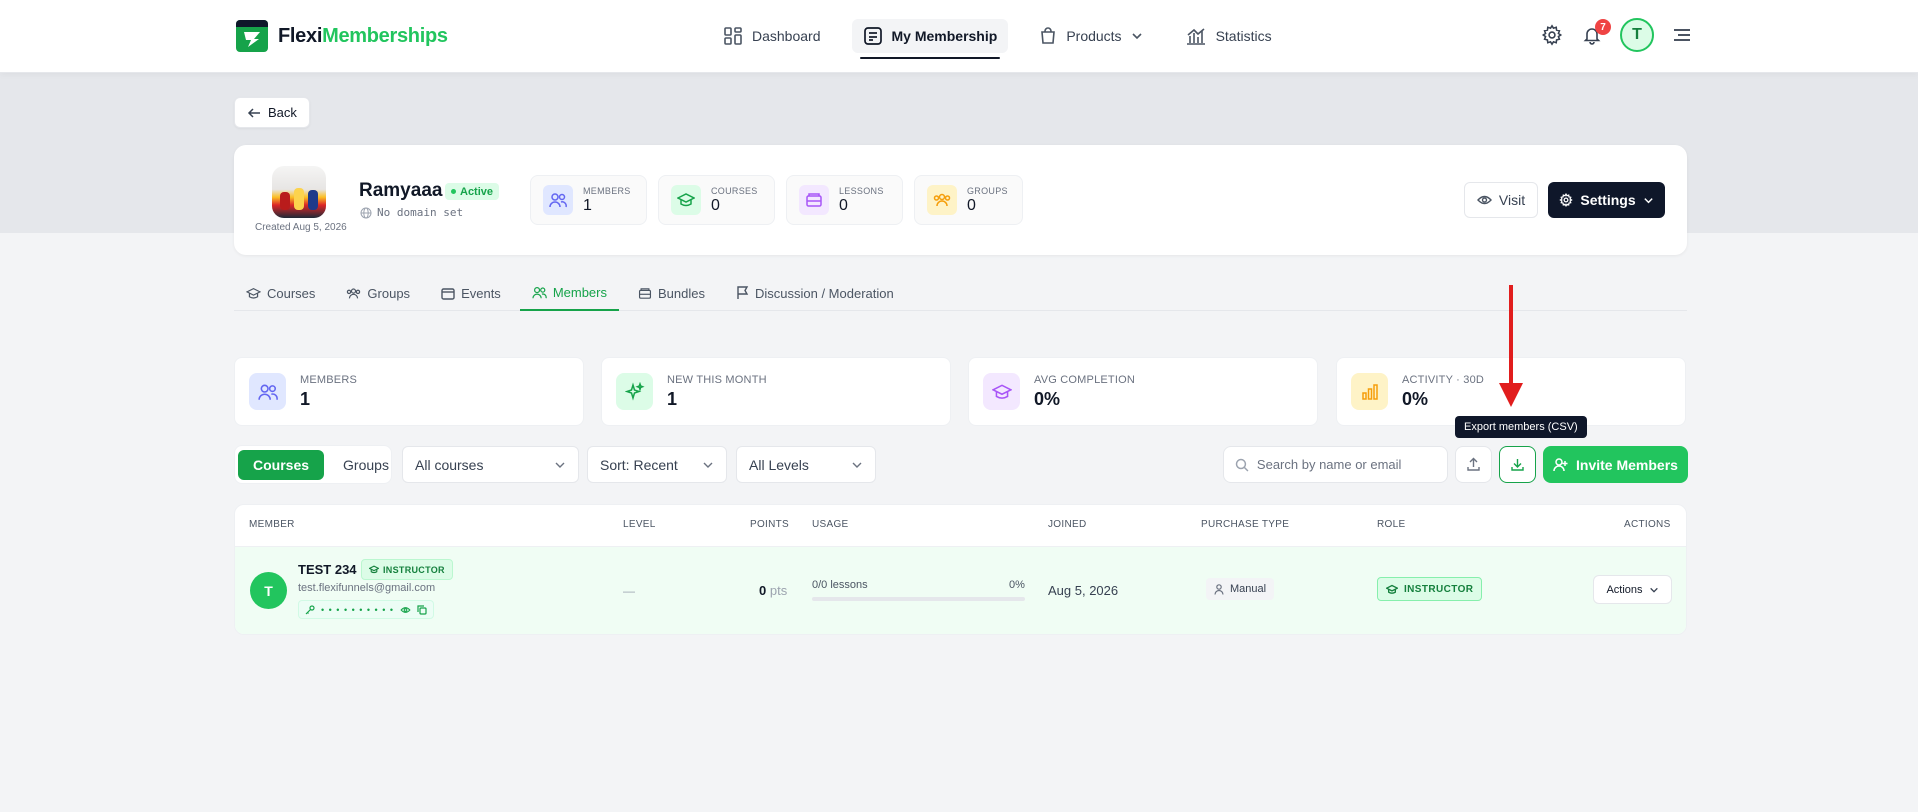 The image size is (1918, 812). I want to click on nav-my-membership: My Membership, so click(930, 39).